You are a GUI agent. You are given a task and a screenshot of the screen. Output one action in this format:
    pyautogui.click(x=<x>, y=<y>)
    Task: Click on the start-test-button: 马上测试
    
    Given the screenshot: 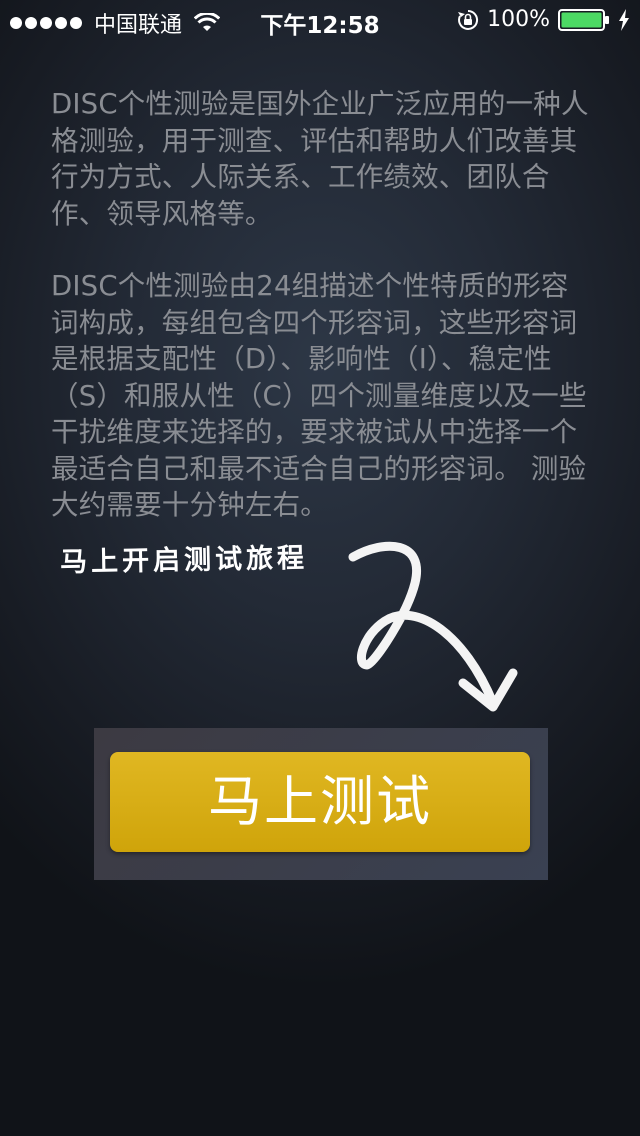 What is the action you would take?
    pyautogui.click(x=320, y=802)
    